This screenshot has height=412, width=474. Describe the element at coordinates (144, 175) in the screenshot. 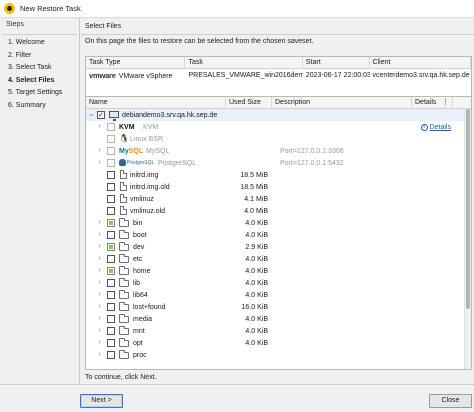

I see `file-label: initrd.img` at that location.